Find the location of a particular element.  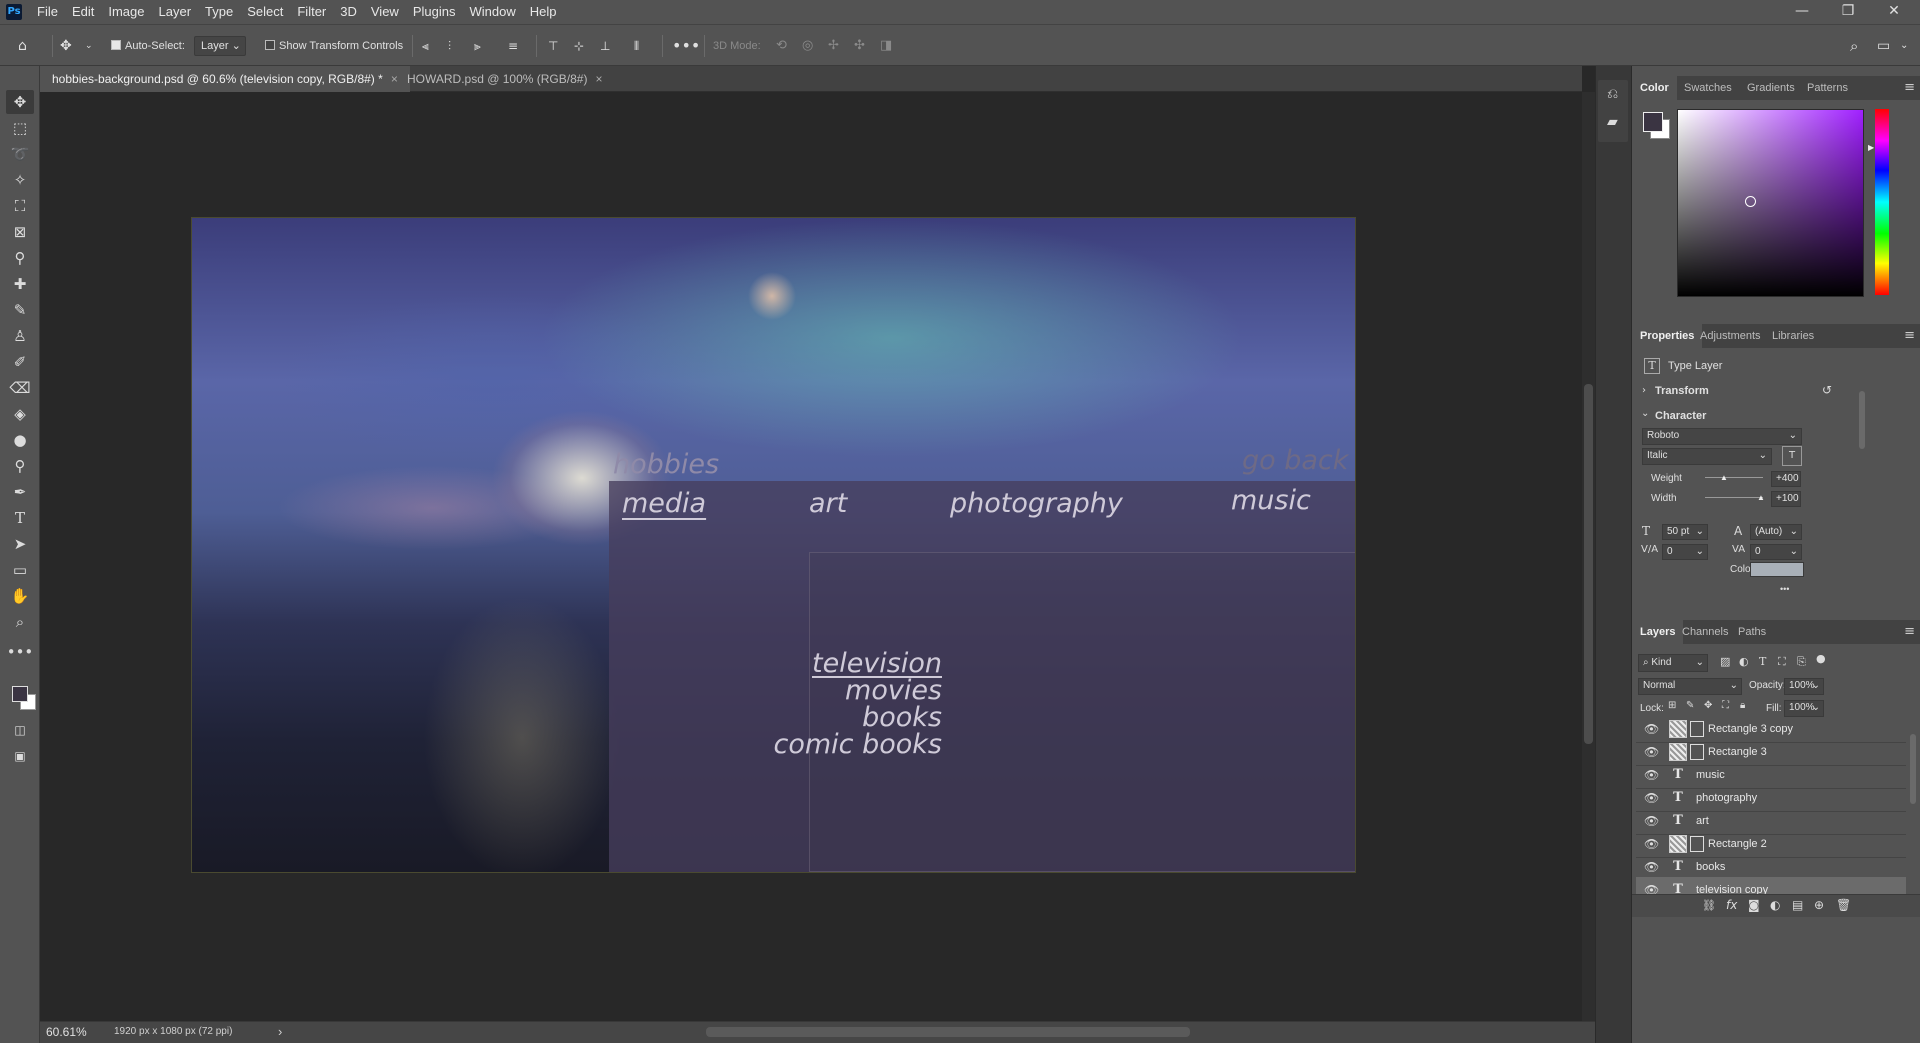

rectangle-tool-icon: ▭ is located at coordinates (20, 570).